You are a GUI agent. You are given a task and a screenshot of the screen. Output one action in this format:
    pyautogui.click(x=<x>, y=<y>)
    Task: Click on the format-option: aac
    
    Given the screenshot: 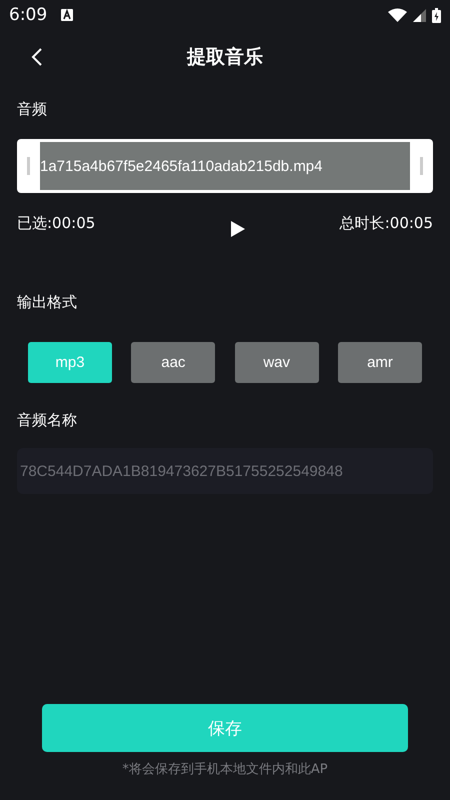 What is the action you would take?
    pyautogui.click(x=173, y=362)
    